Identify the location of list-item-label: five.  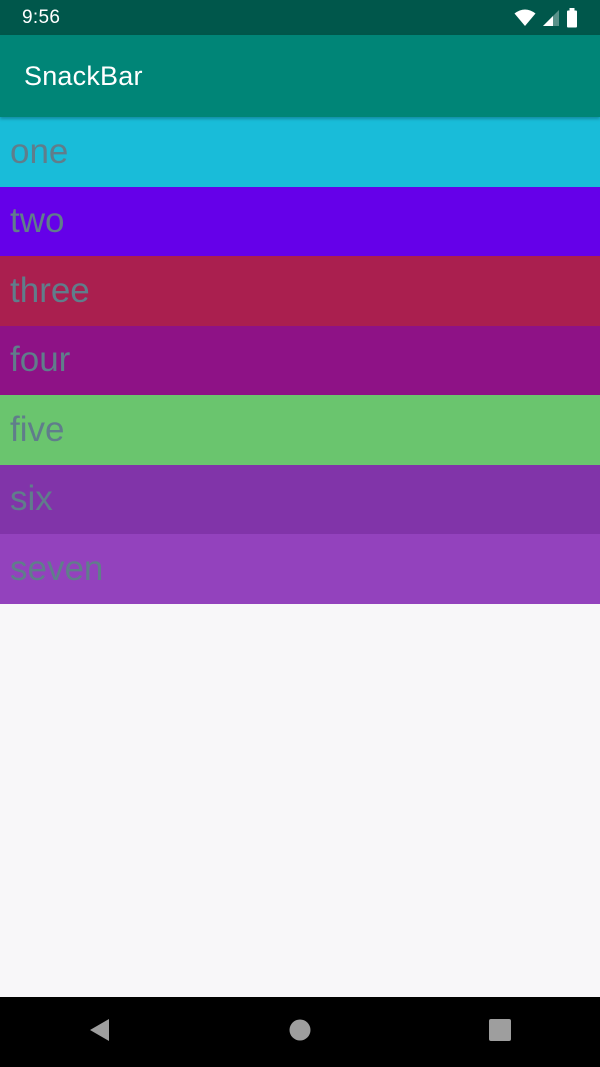
(37, 429).